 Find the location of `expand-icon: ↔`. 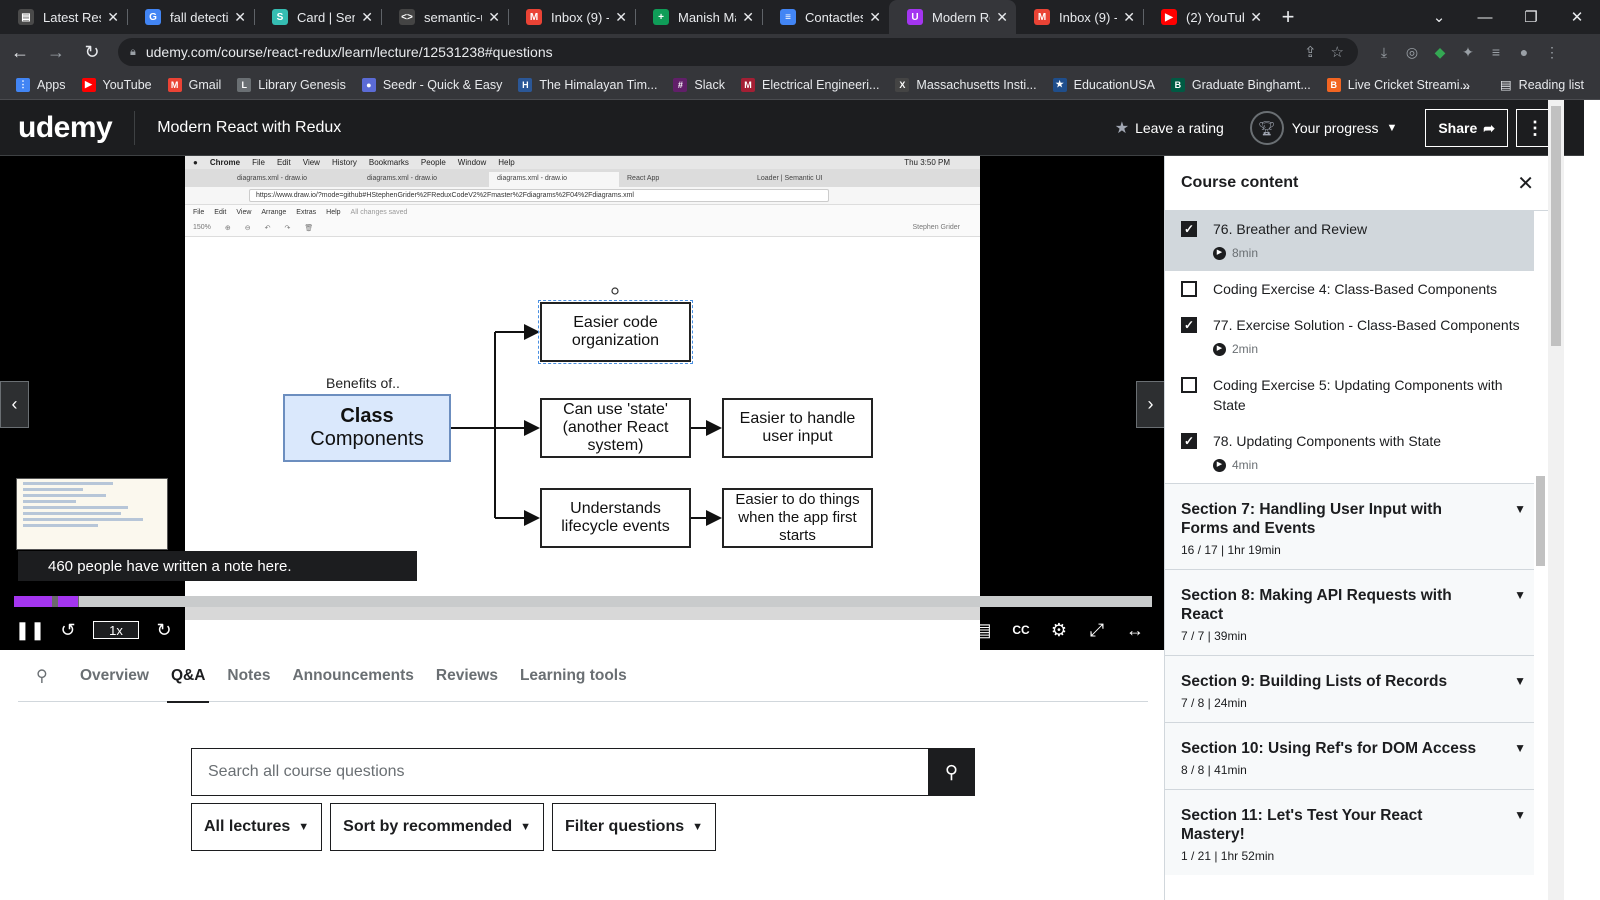

expand-icon: ↔ is located at coordinates (1135, 630).